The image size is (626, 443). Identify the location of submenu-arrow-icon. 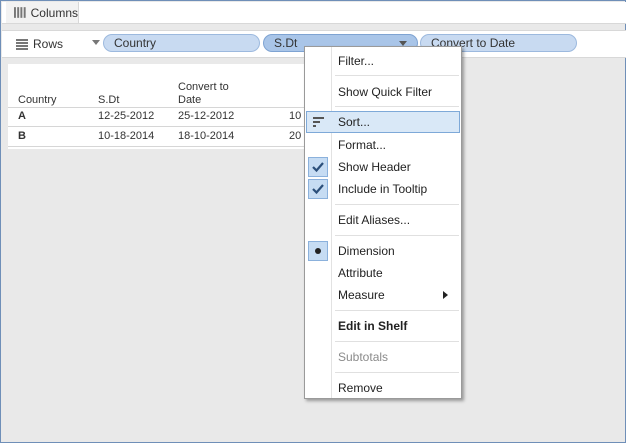
(445, 295).